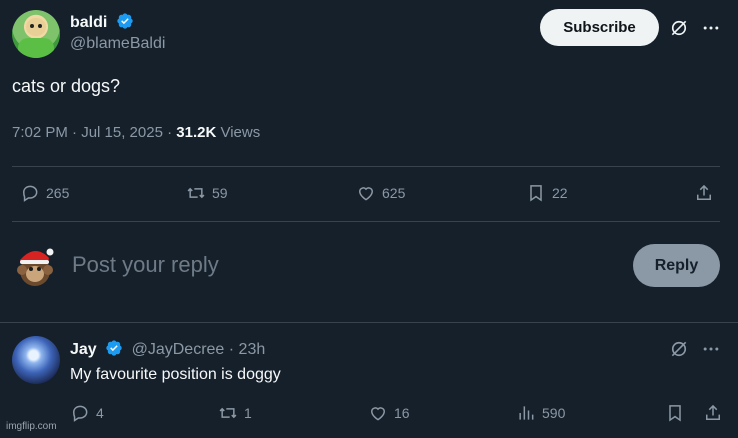  I want to click on reply-retweet-action: 1, so click(235, 413).